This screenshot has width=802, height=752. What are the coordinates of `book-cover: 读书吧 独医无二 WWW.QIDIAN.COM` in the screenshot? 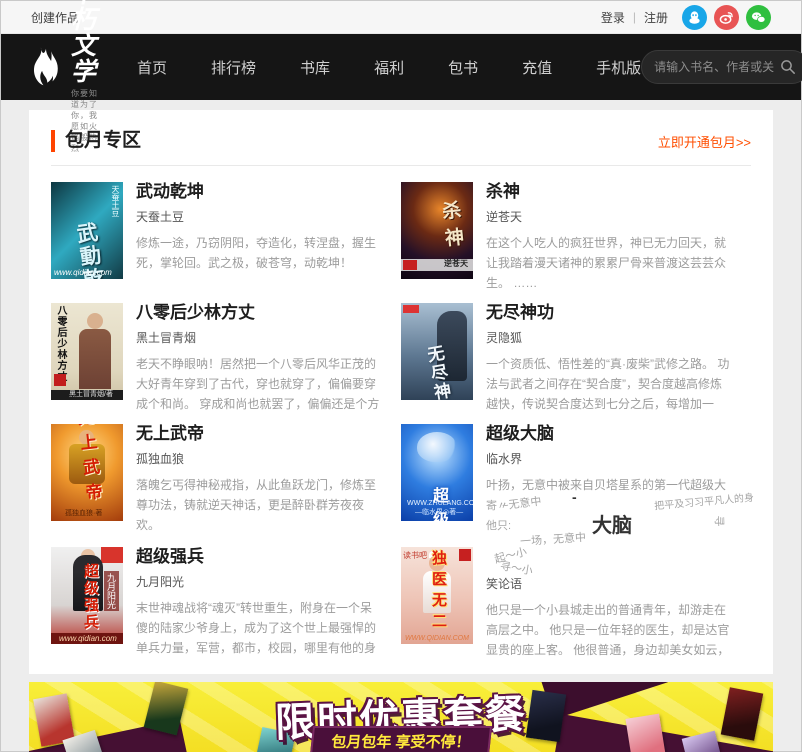 It's located at (437, 595).